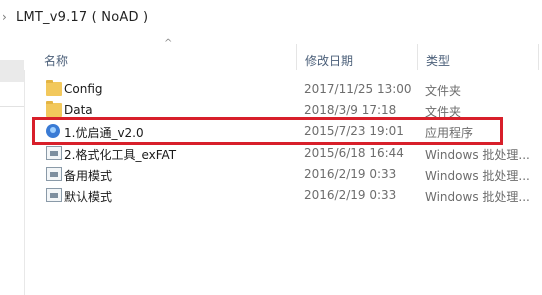 Image resolution: width=542 pixels, height=295 pixels. Describe the element at coordinates (438, 60) in the screenshot. I see `column-type-header: 类型` at that location.